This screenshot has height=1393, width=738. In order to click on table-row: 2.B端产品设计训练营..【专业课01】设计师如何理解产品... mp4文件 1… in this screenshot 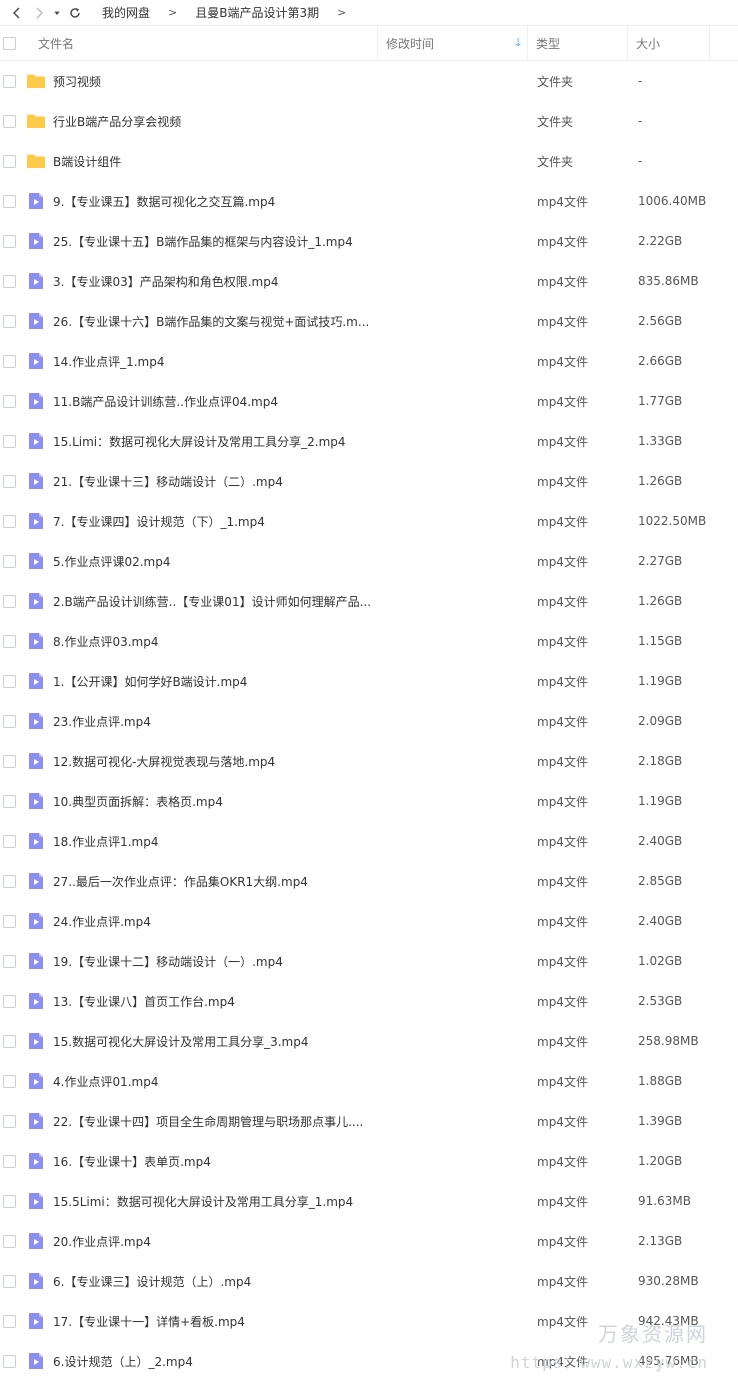, I will do `click(369, 601)`.